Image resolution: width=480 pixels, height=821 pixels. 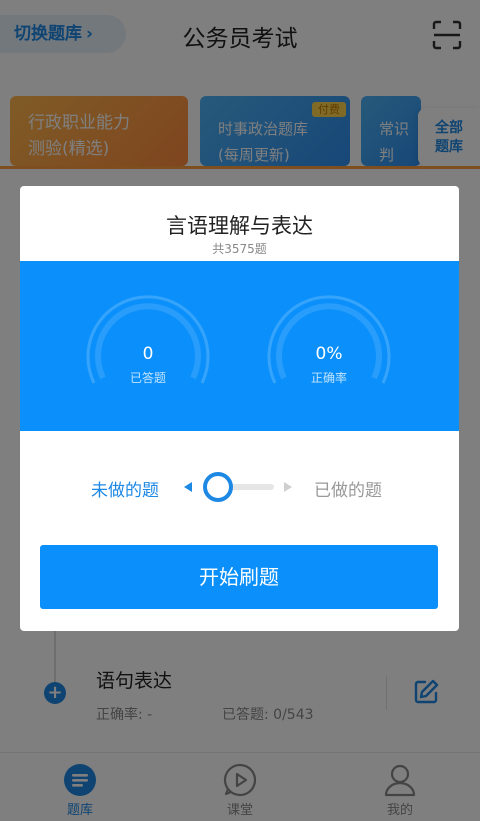 I want to click on answered-stat: 0 已答题, so click(x=148, y=353).